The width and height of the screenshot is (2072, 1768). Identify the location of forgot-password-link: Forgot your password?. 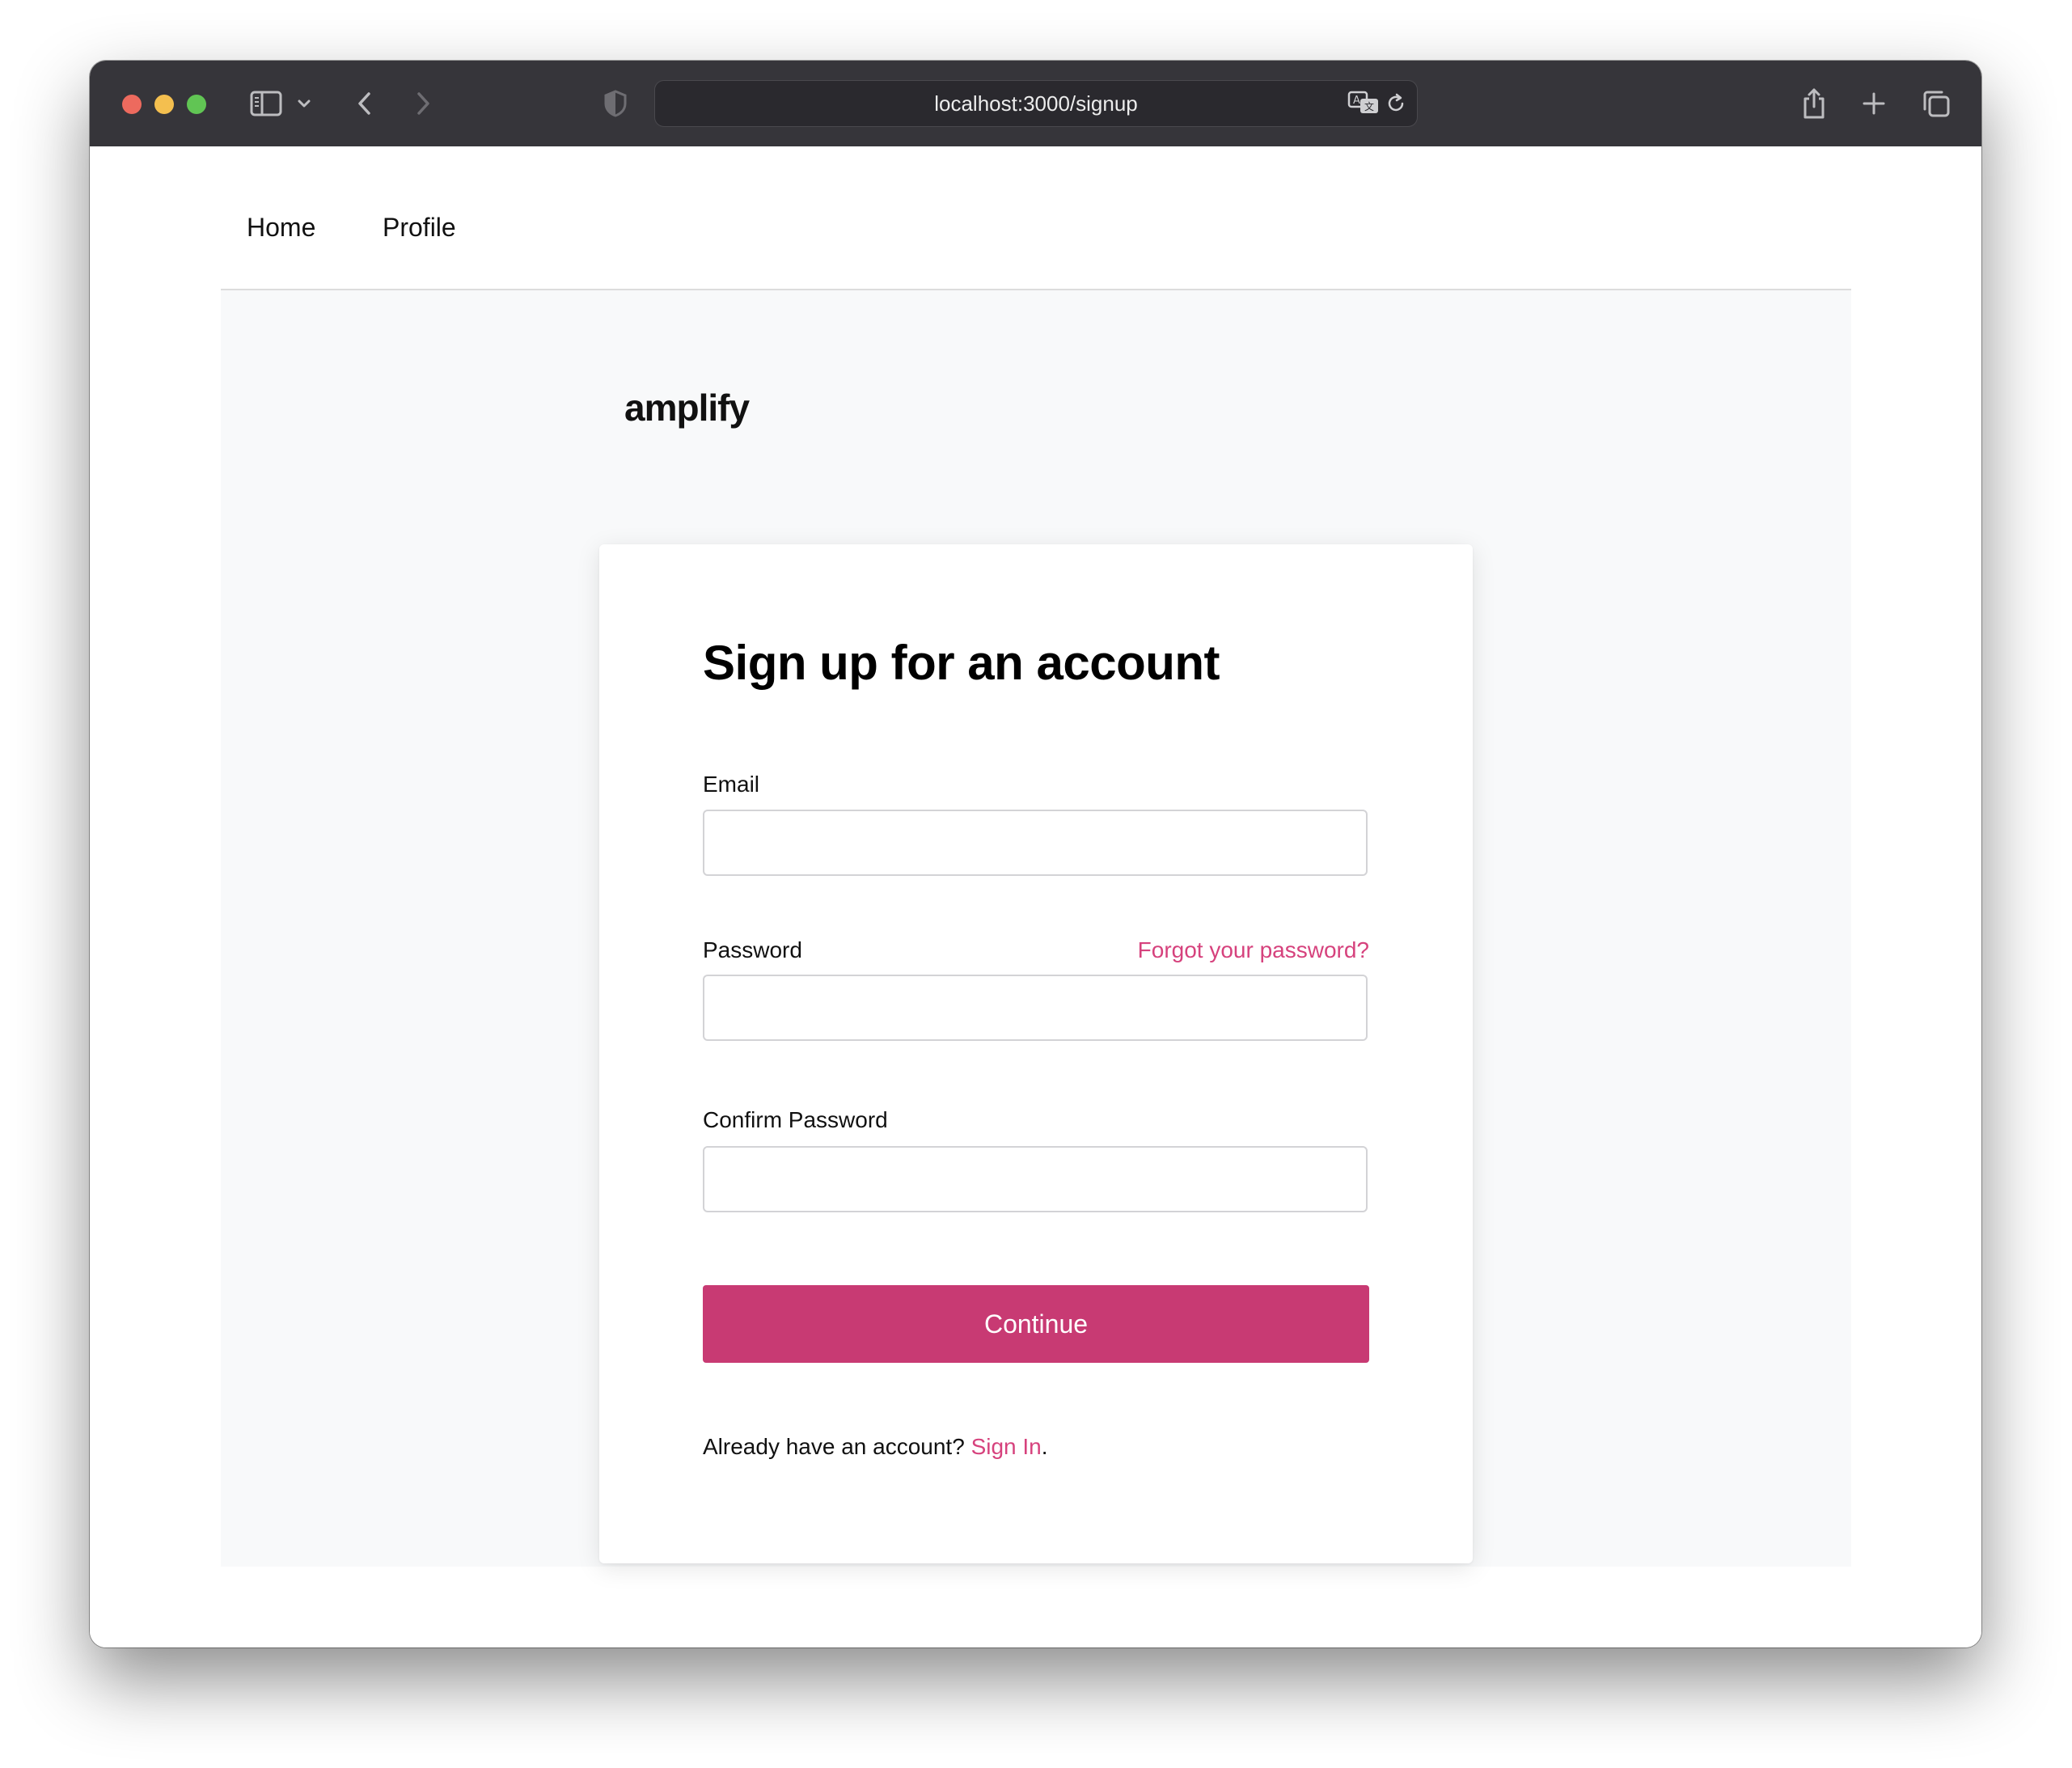
(1253, 950).